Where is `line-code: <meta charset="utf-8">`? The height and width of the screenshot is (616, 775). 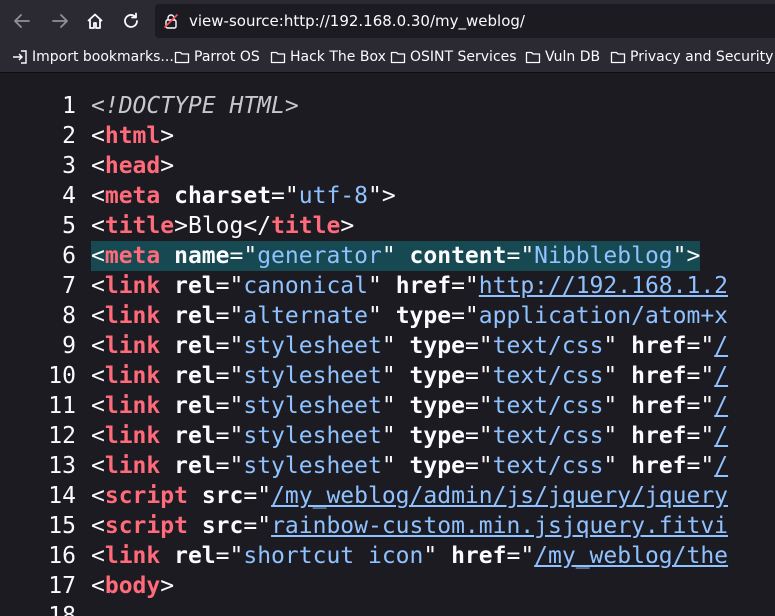 line-code: <meta charset="utf-8"> is located at coordinates (243, 196).